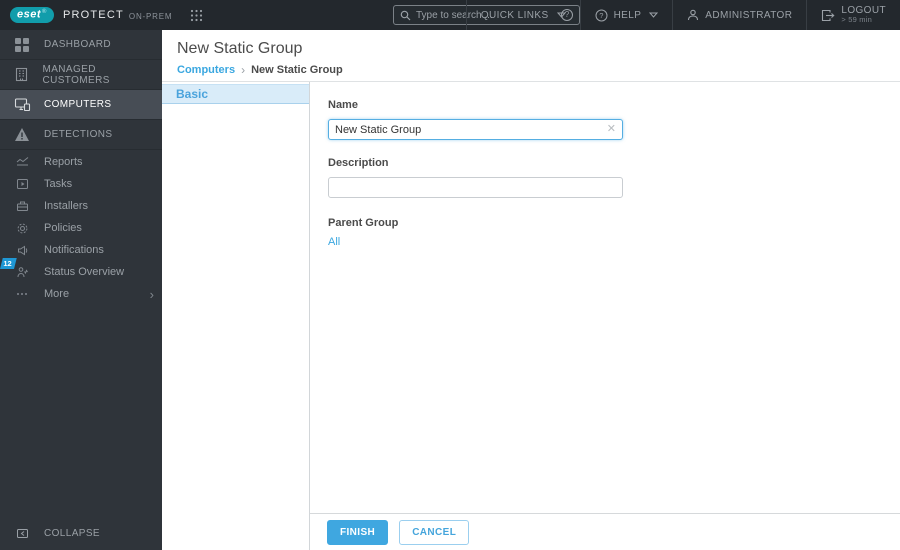 This screenshot has width=900, height=550. What do you see at coordinates (828, 15) in the screenshot?
I see `logout-icon` at bounding box center [828, 15].